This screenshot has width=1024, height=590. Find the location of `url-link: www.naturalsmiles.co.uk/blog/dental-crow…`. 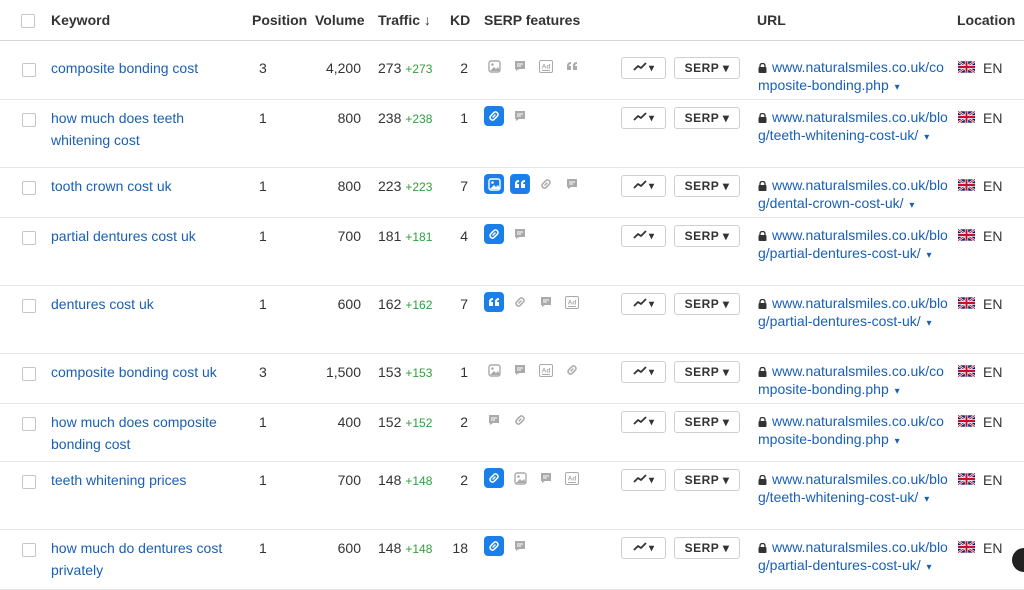

url-link: www.naturalsmiles.co.uk/blog/dental-crow… is located at coordinates (853, 194).